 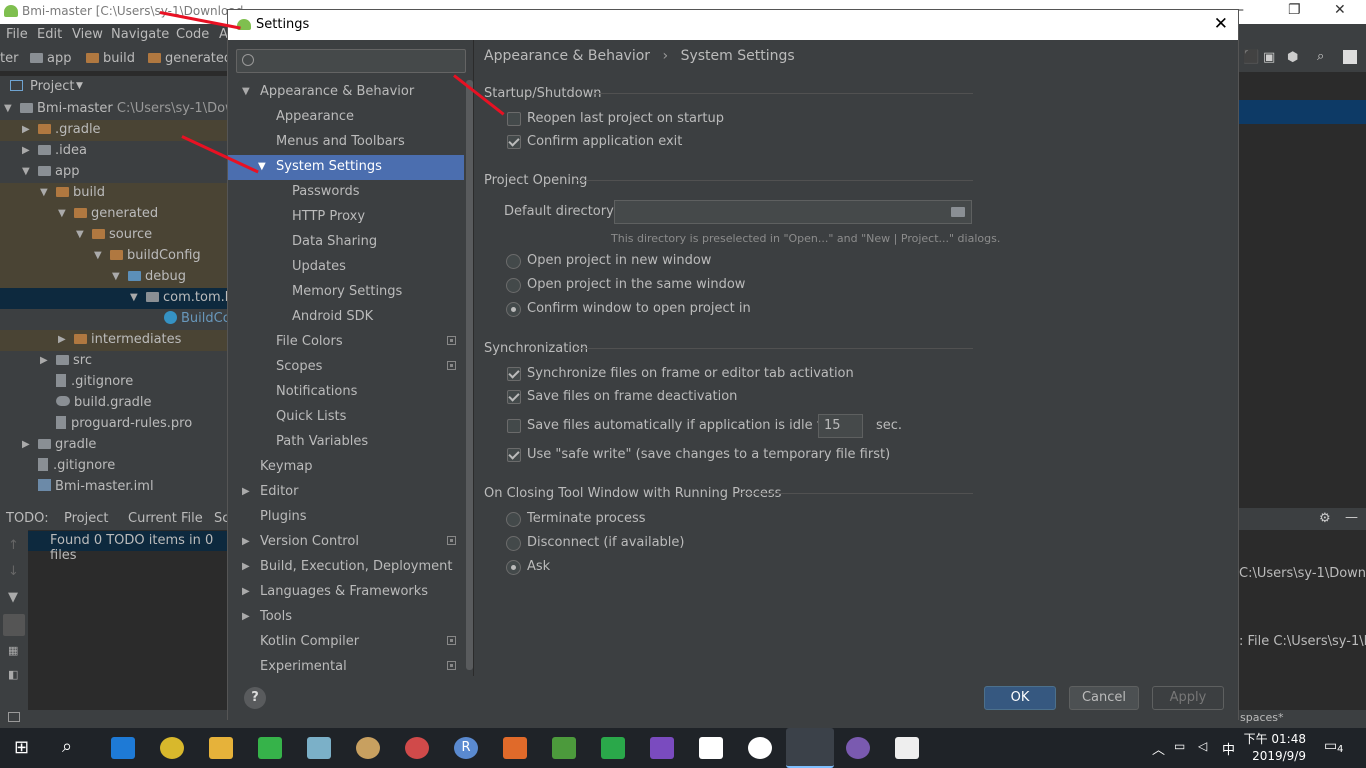 I want to click on network-icon: ▭, so click(x=1179, y=746).